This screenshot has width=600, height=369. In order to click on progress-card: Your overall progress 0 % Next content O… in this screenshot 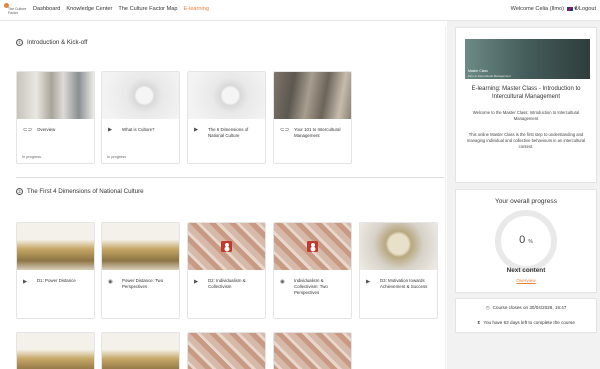, I will do `click(526, 241)`.